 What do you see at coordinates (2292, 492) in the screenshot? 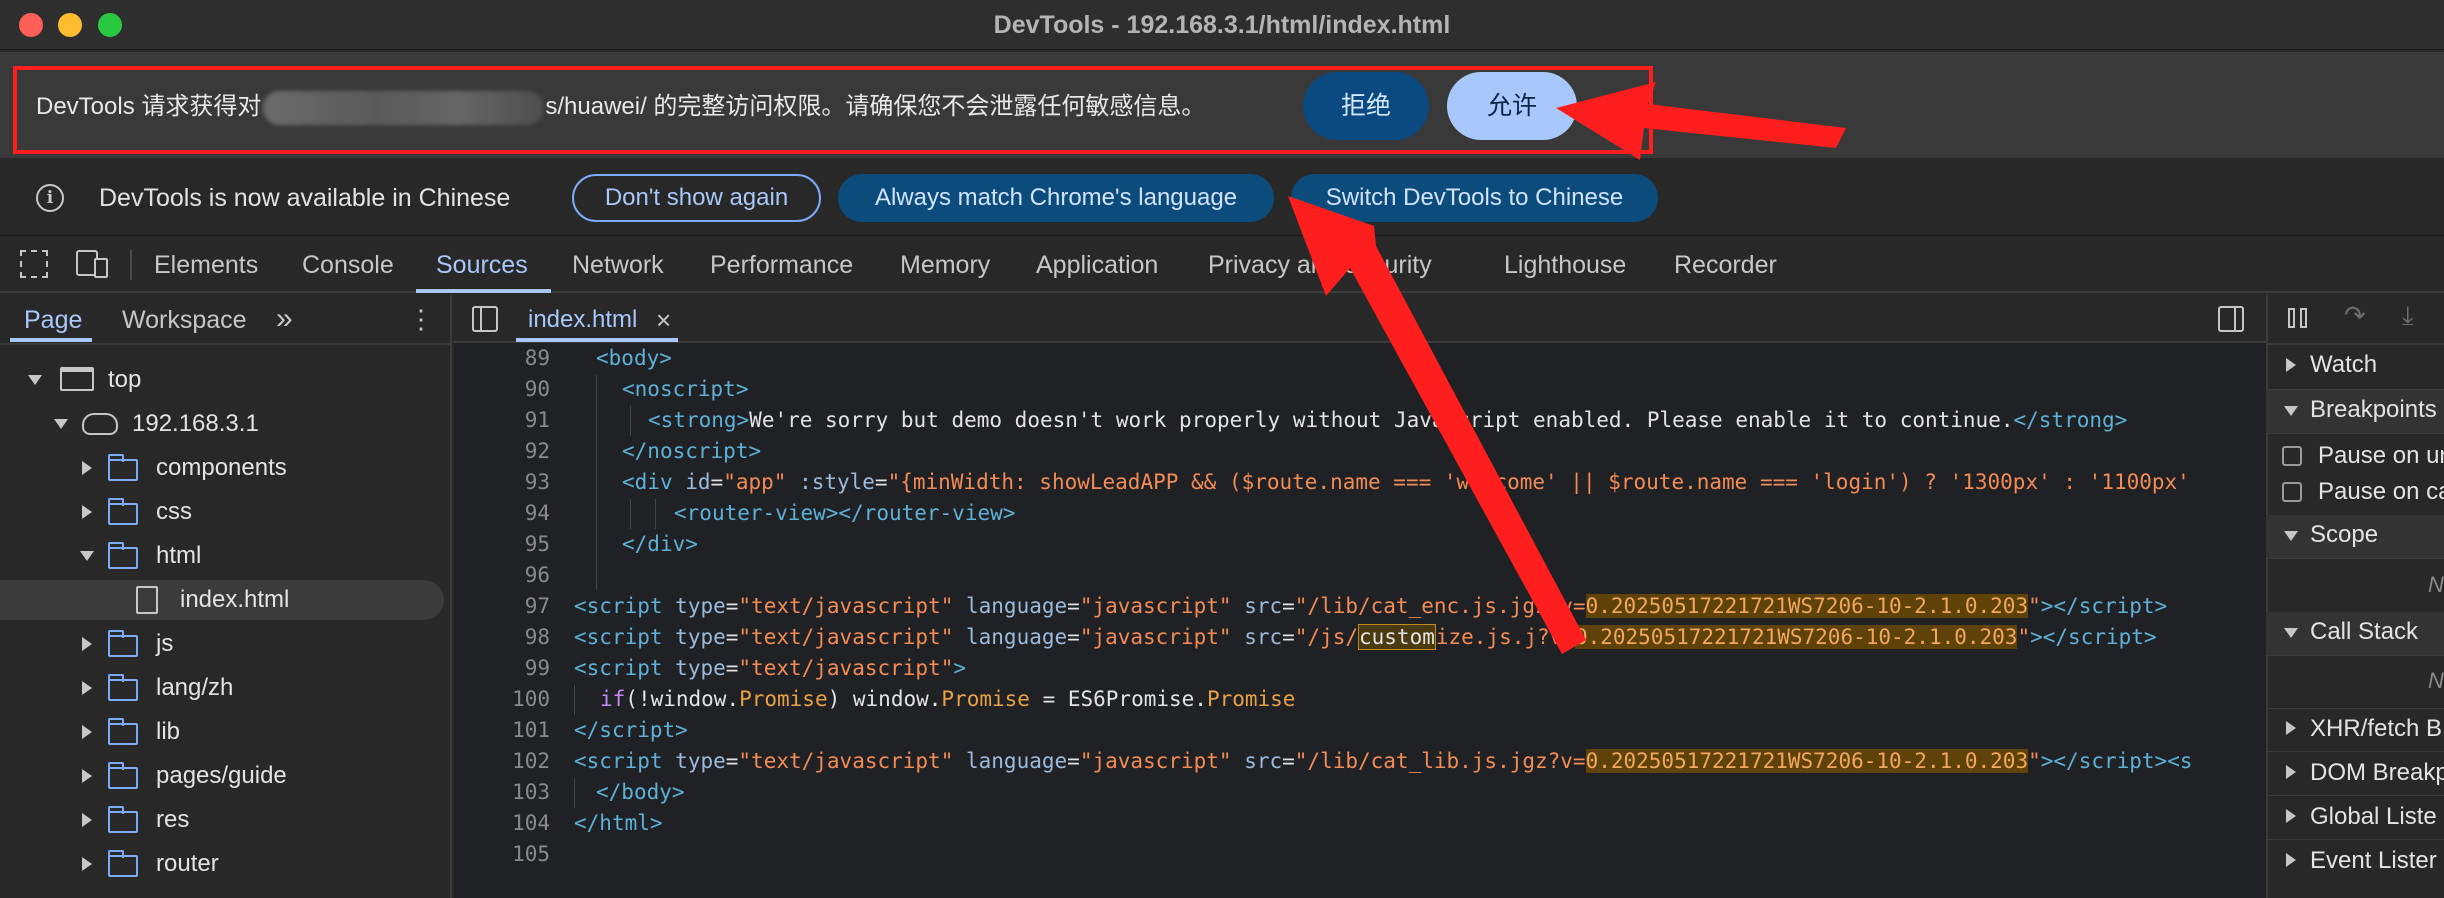
I see `pause-caught-checkbox` at bounding box center [2292, 492].